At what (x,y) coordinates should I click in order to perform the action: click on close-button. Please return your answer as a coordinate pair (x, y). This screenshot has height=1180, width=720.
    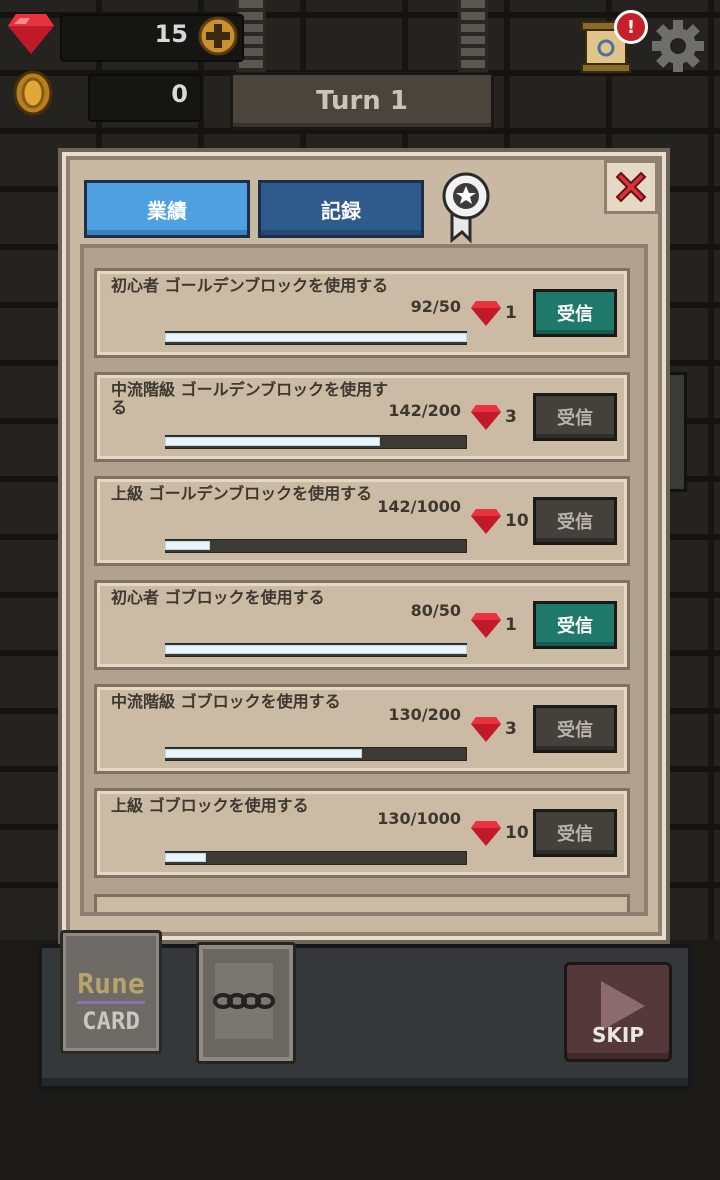
    Looking at the image, I should click on (631, 187).